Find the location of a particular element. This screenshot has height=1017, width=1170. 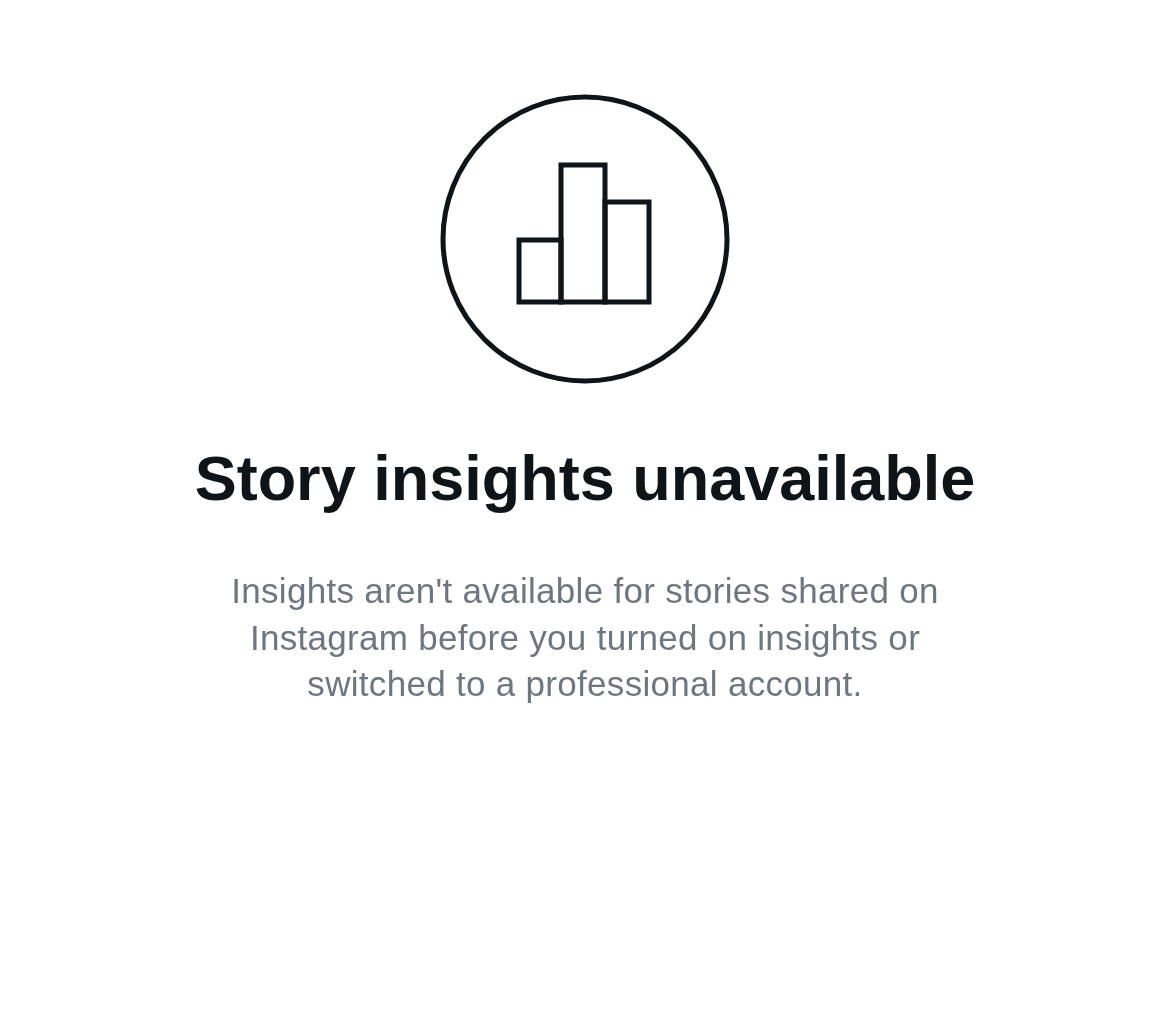

empty-state-message: Insights aren't available for stories shared on Instagram before you turned on insights or switched to a professional account. is located at coordinates (585, 637).